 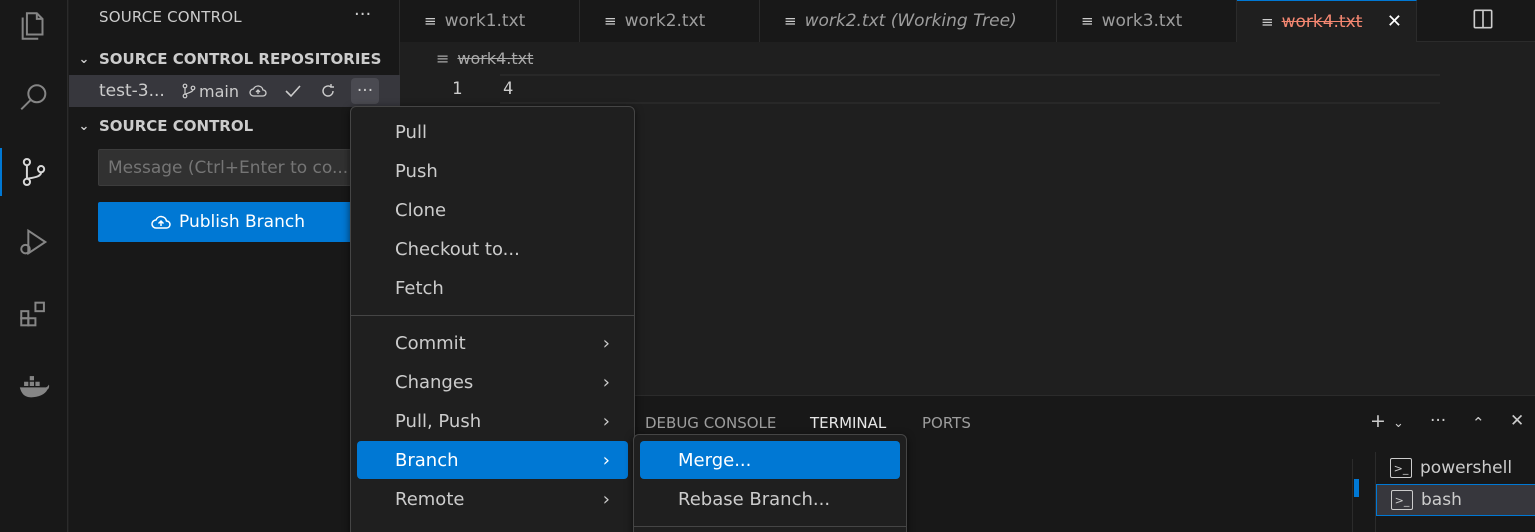 I want to click on terminal-list: >_ powershell >_ bash, so click(x=1455, y=492).